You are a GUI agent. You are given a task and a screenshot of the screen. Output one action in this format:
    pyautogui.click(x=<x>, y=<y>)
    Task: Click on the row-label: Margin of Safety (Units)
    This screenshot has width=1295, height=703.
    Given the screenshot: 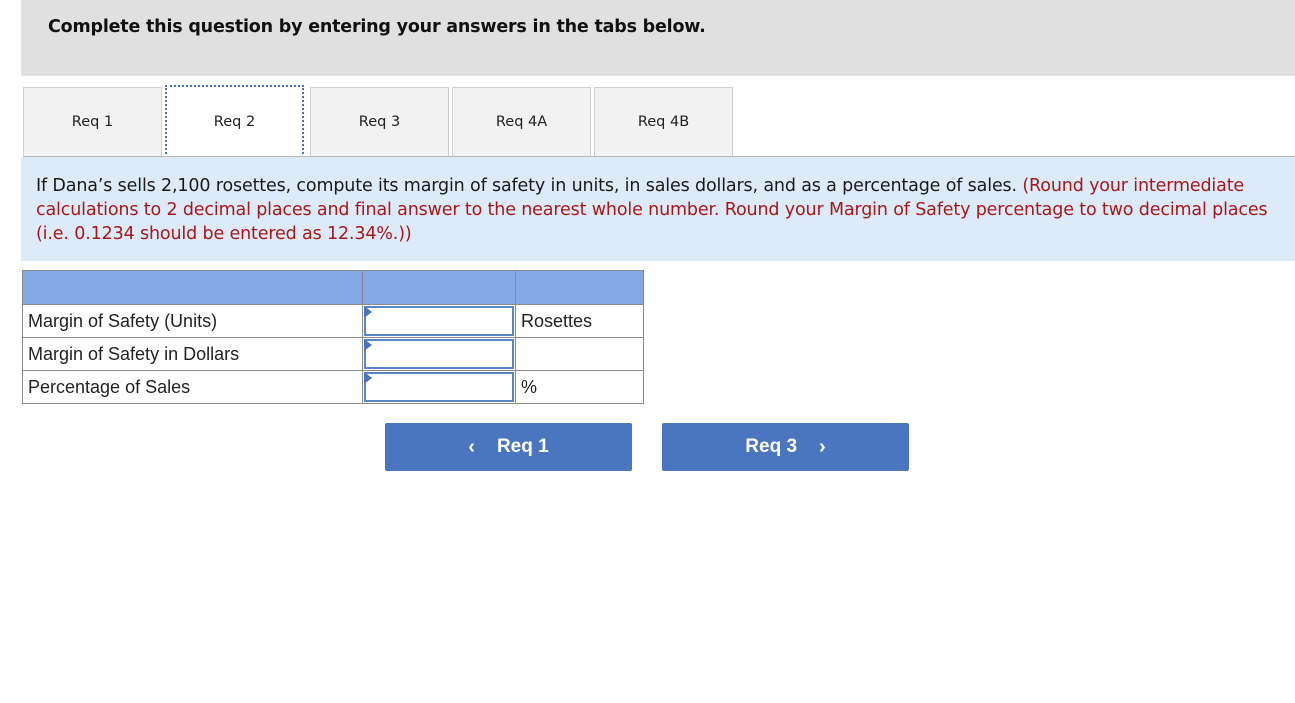 What is the action you would take?
    pyautogui.click(x=192, y=321)
    